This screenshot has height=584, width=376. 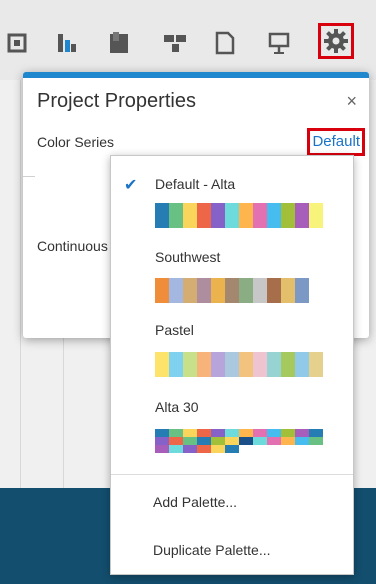 What do you see at coordinates (336, 142) in the screenshot?
I see `color-series-dropdown: Default` at bounding box center [336, 142].